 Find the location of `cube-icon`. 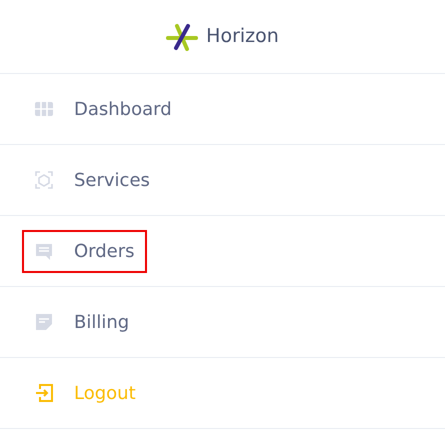

cube-icon is located at coordinates (44, 180).